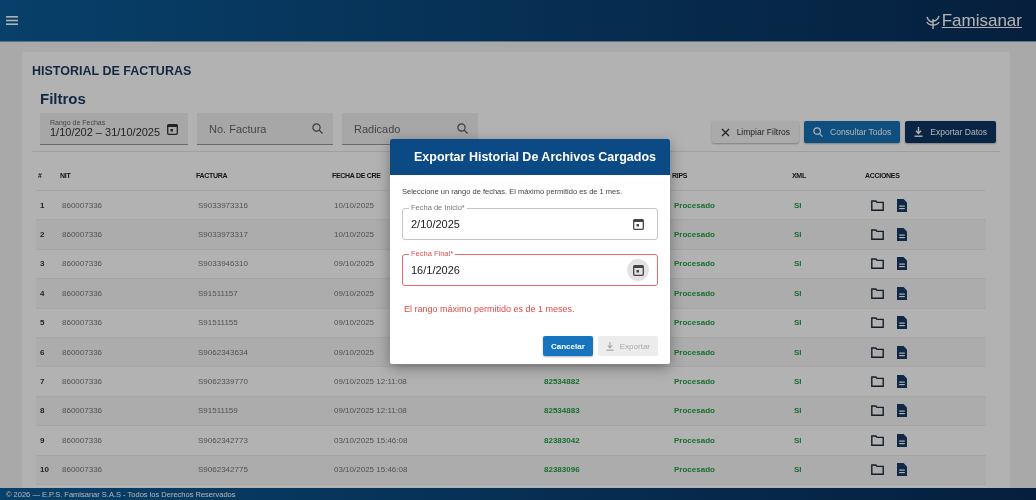 The image size is (1036, 500). What do you see at coordinates (259, 128) in the screenshot?
I see `invoice-input: No. Factura` at bounding box center [259, 128].